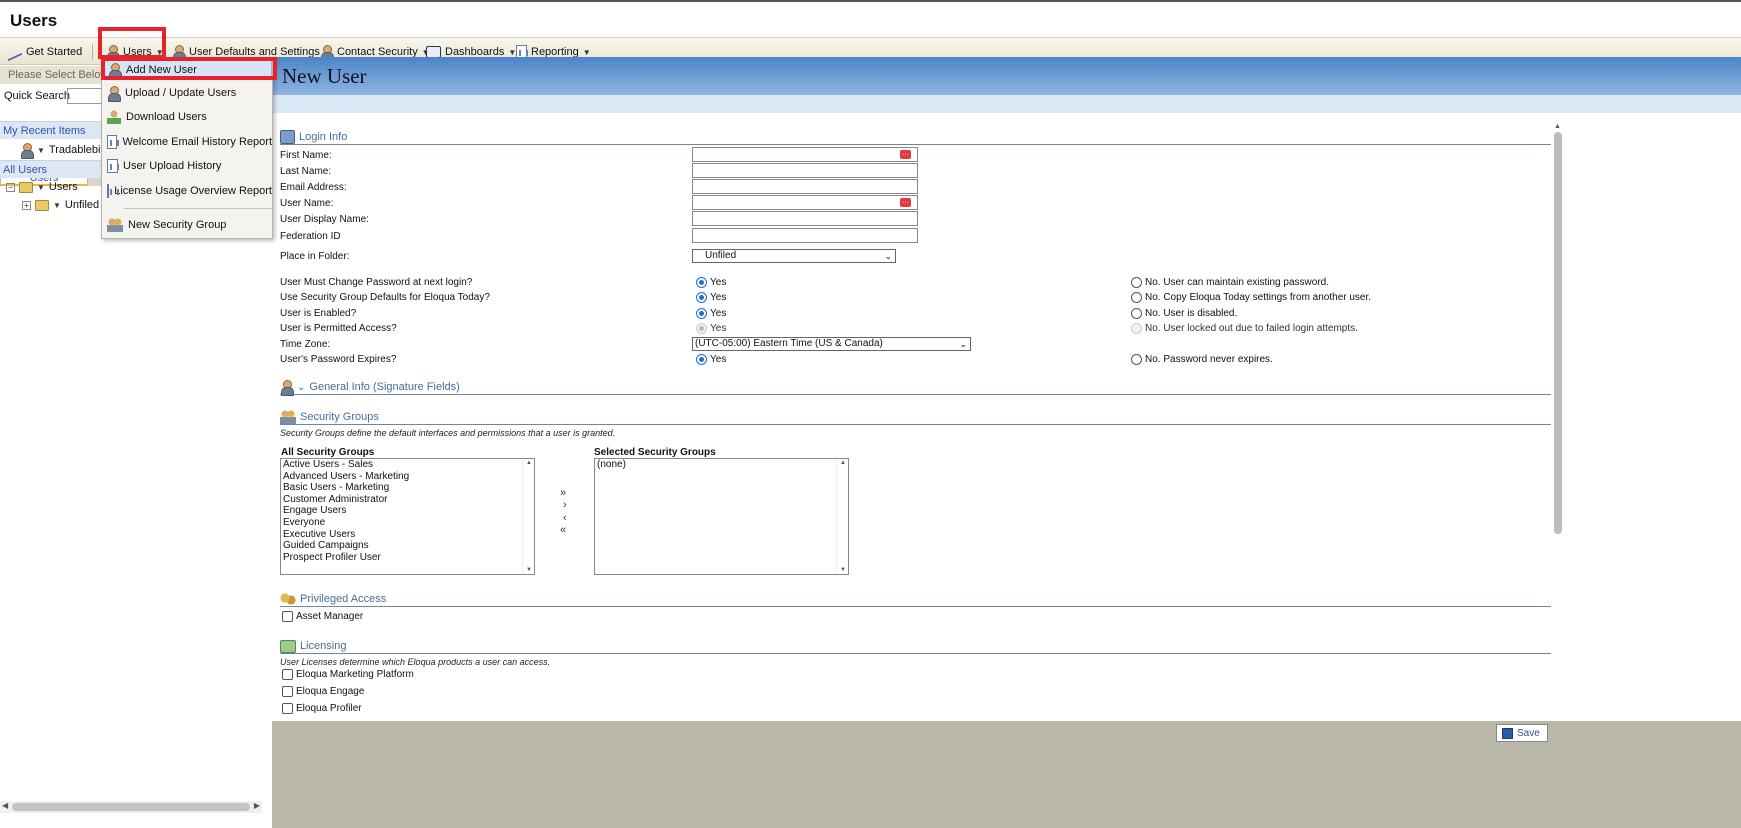  I want to click on page-title: Users, so click(34, 20).